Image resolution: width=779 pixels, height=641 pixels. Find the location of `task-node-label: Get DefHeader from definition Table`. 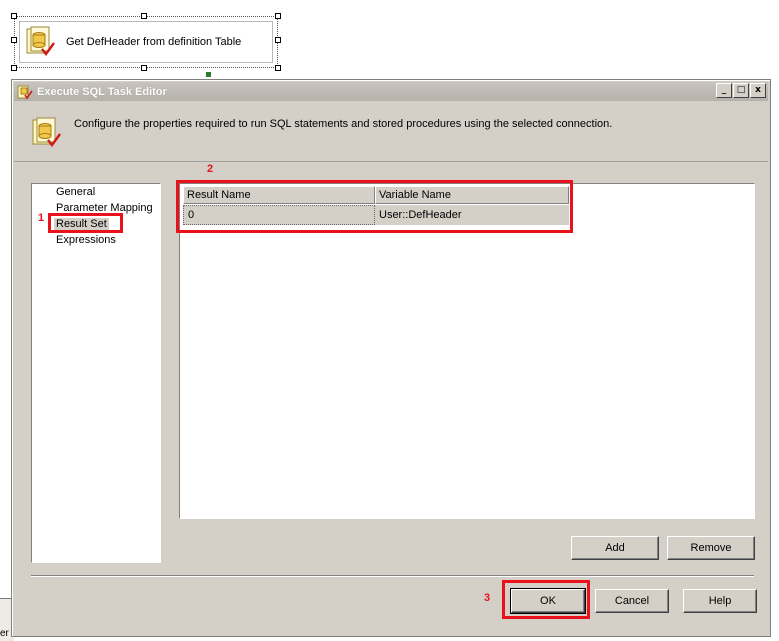

task-node-label: Get DefHeader from definition Table is located at coordinates (154, 42).